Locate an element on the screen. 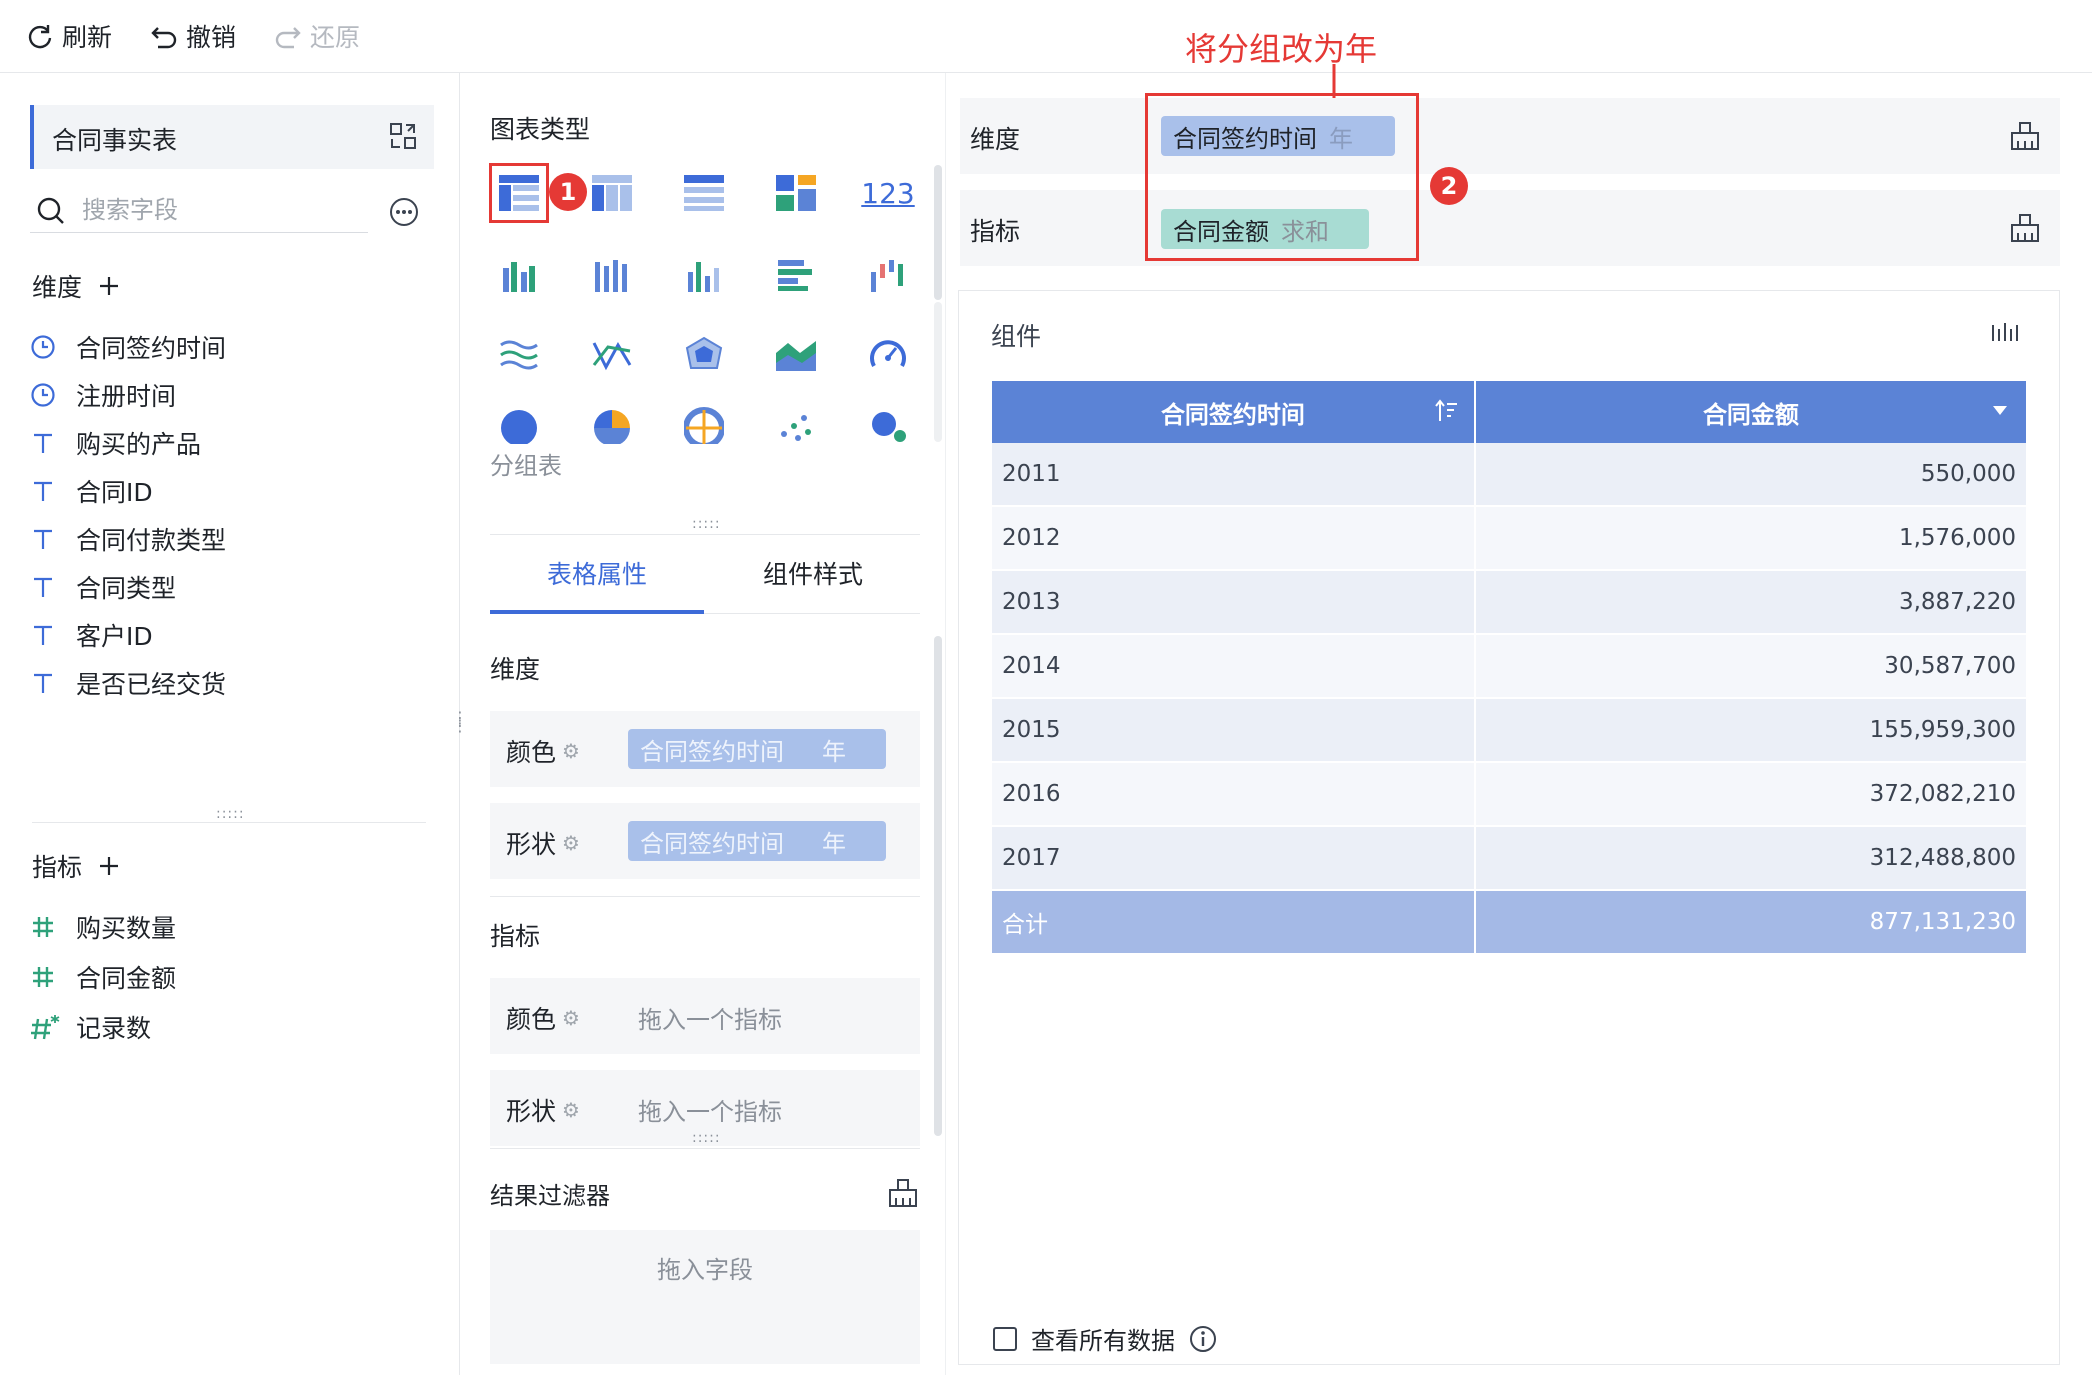 This screenshot has height=1375, width=2092. search-input is located at coordinates (222, 210).